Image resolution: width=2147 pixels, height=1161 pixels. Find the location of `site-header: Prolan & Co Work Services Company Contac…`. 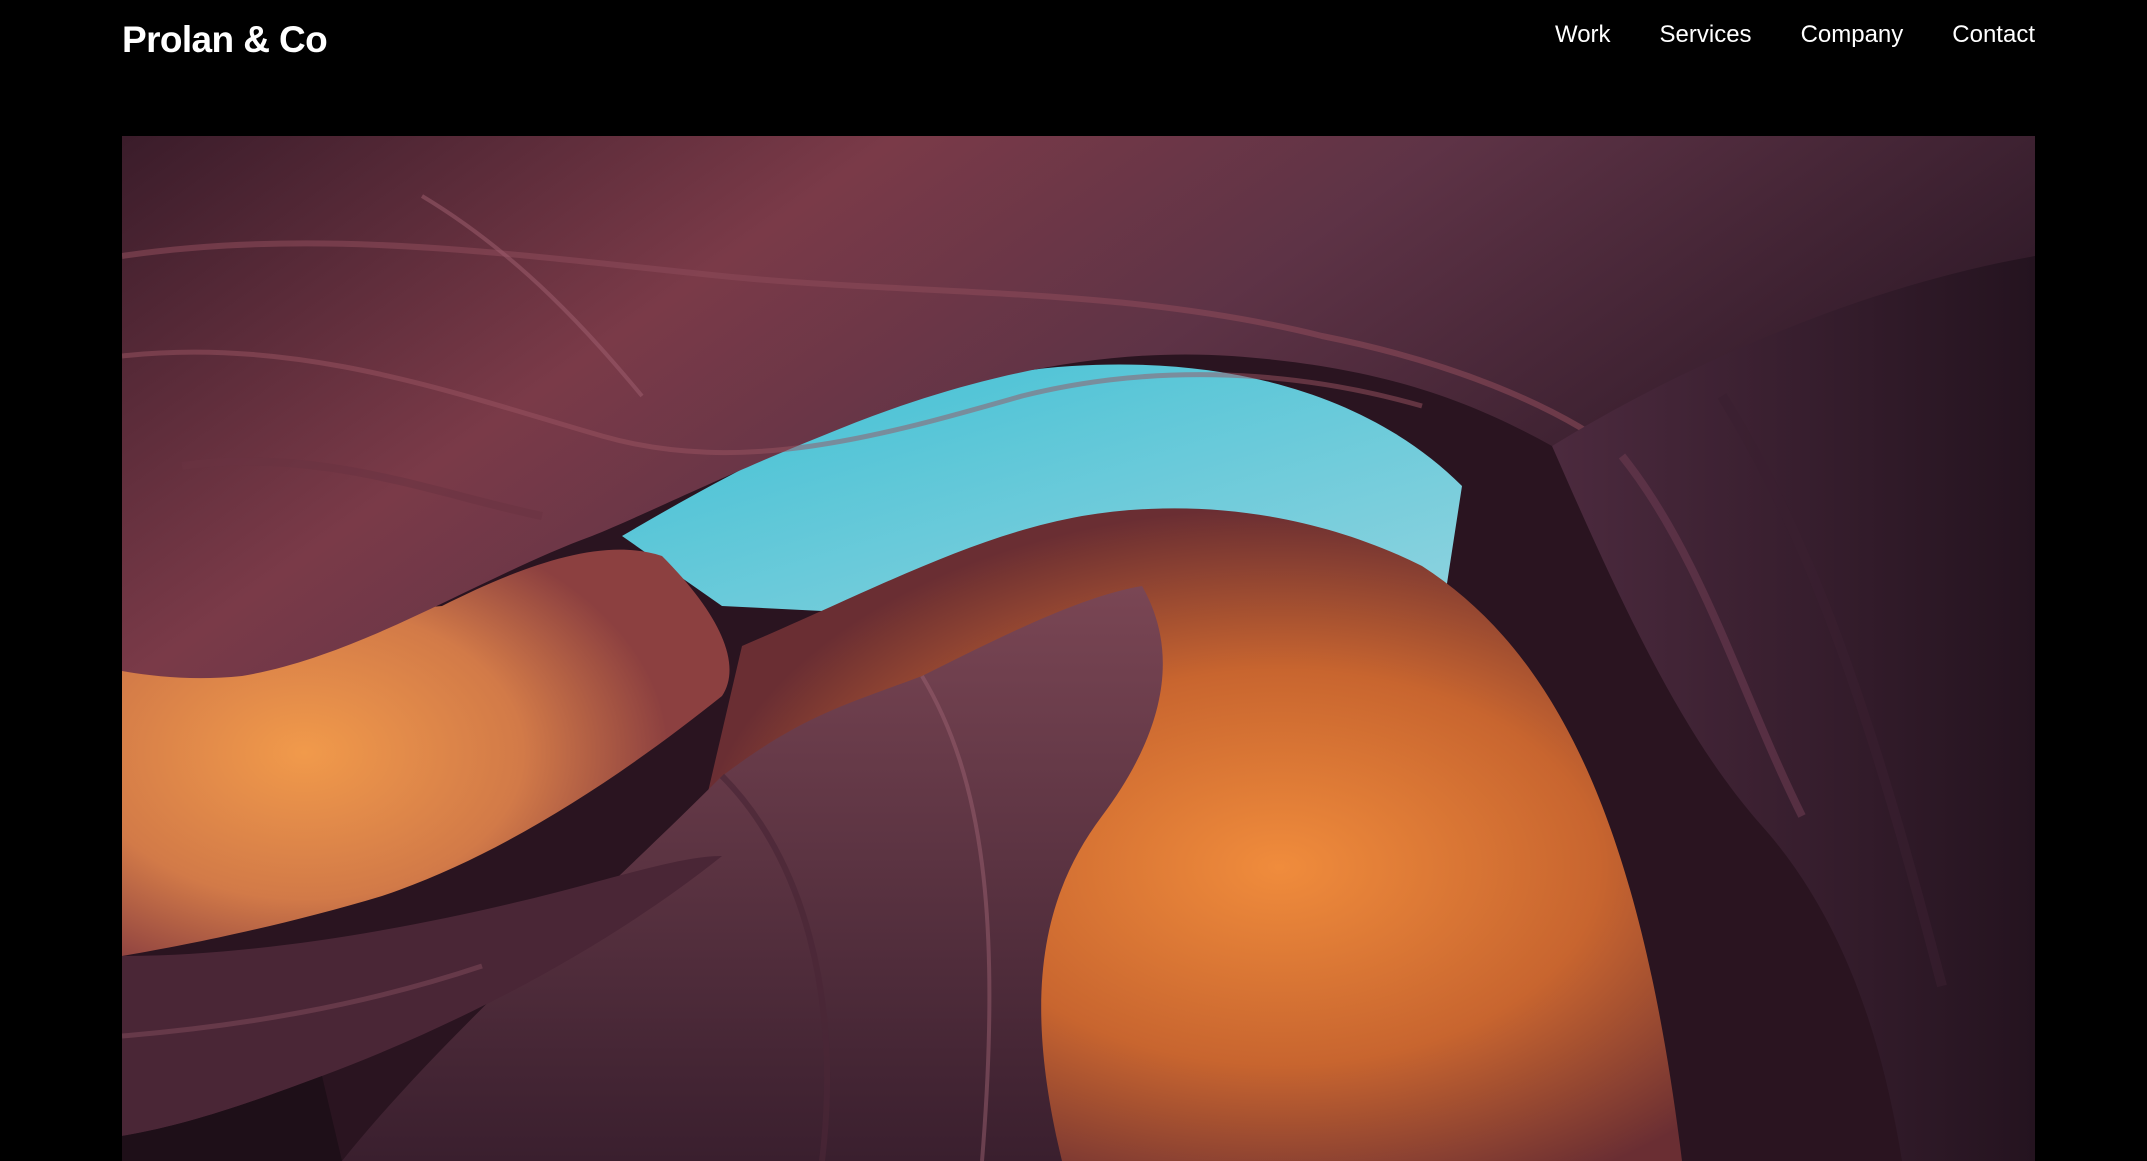

site-header: Prolan & Co Work Services Company Contac… is located at coordinates (1073, 68).